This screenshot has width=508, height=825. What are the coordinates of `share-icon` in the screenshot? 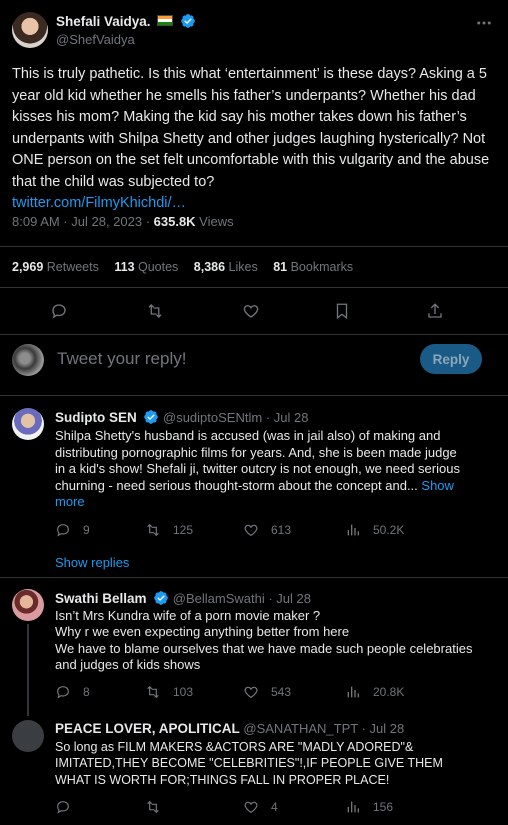 It's located at (435, 311).